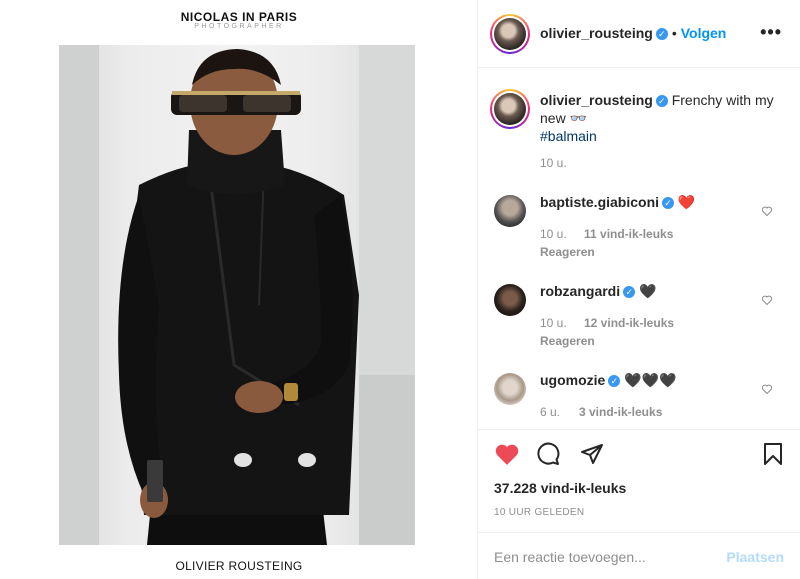  What do you see at coordinates (239, 26) in the screenshot?
I see `watermark-subtitle: PHOTOGRAPHER` at bounding box center [239, 26].